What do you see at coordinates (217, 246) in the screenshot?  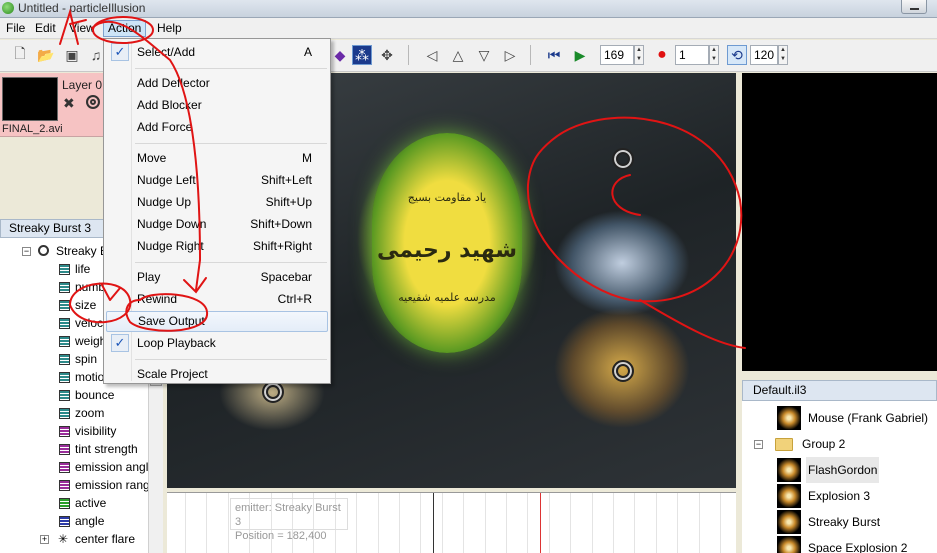 I see `menu-item-nudge-right: Nudge Right Shift+Right` at bounding box center [217, 246].